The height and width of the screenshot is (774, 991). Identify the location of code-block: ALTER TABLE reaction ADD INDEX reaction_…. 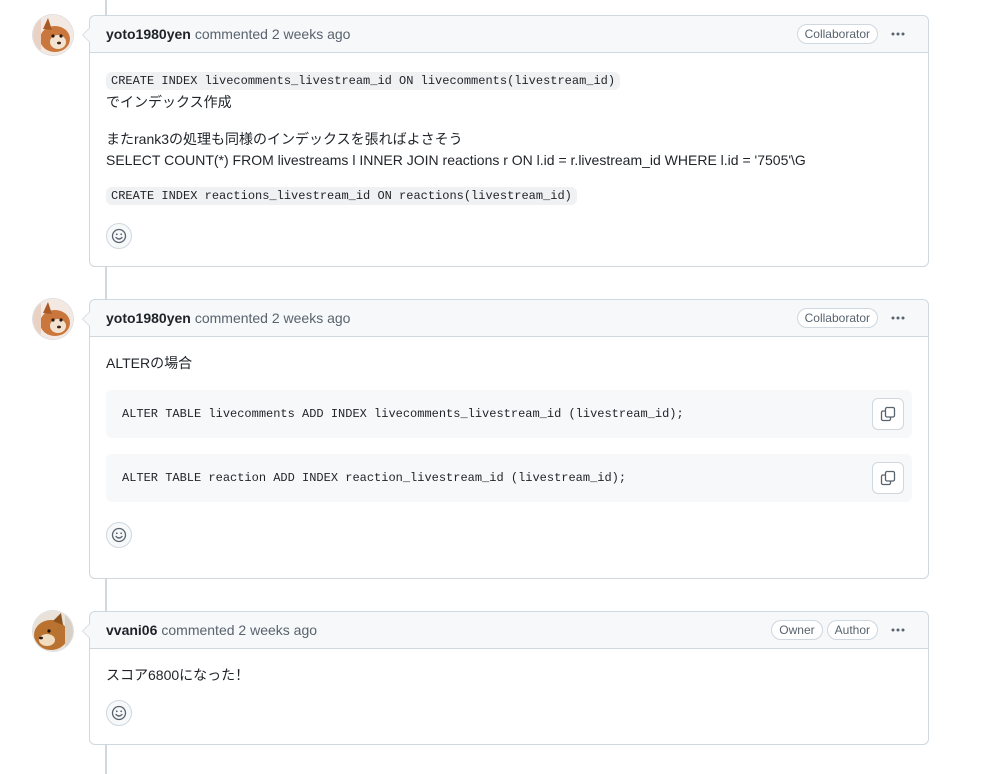
(509, 478).